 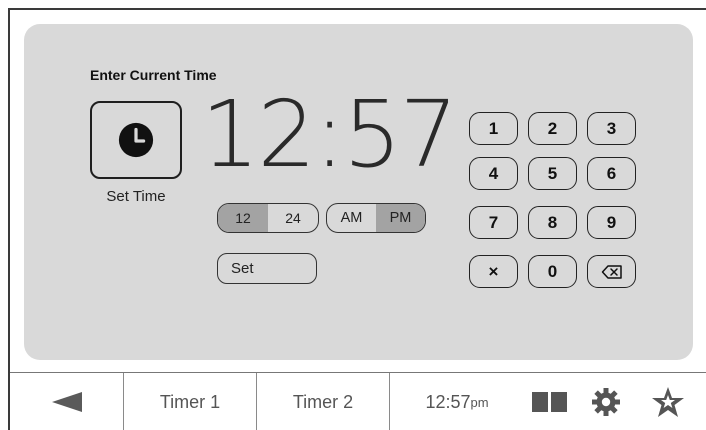 What do you see at coordinates (493, 128) in the screenshot?
I see `key-1: 1` at bounding box center [493, 128].